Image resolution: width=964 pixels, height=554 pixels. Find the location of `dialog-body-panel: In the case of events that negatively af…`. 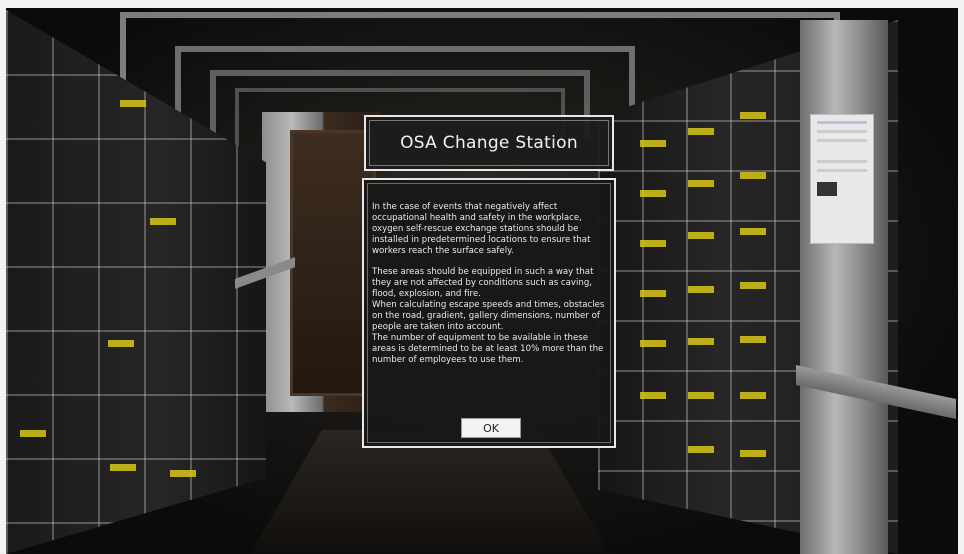

dialog-body-panel: In the case of events that negatively af… is located at coordinates (489, 313).